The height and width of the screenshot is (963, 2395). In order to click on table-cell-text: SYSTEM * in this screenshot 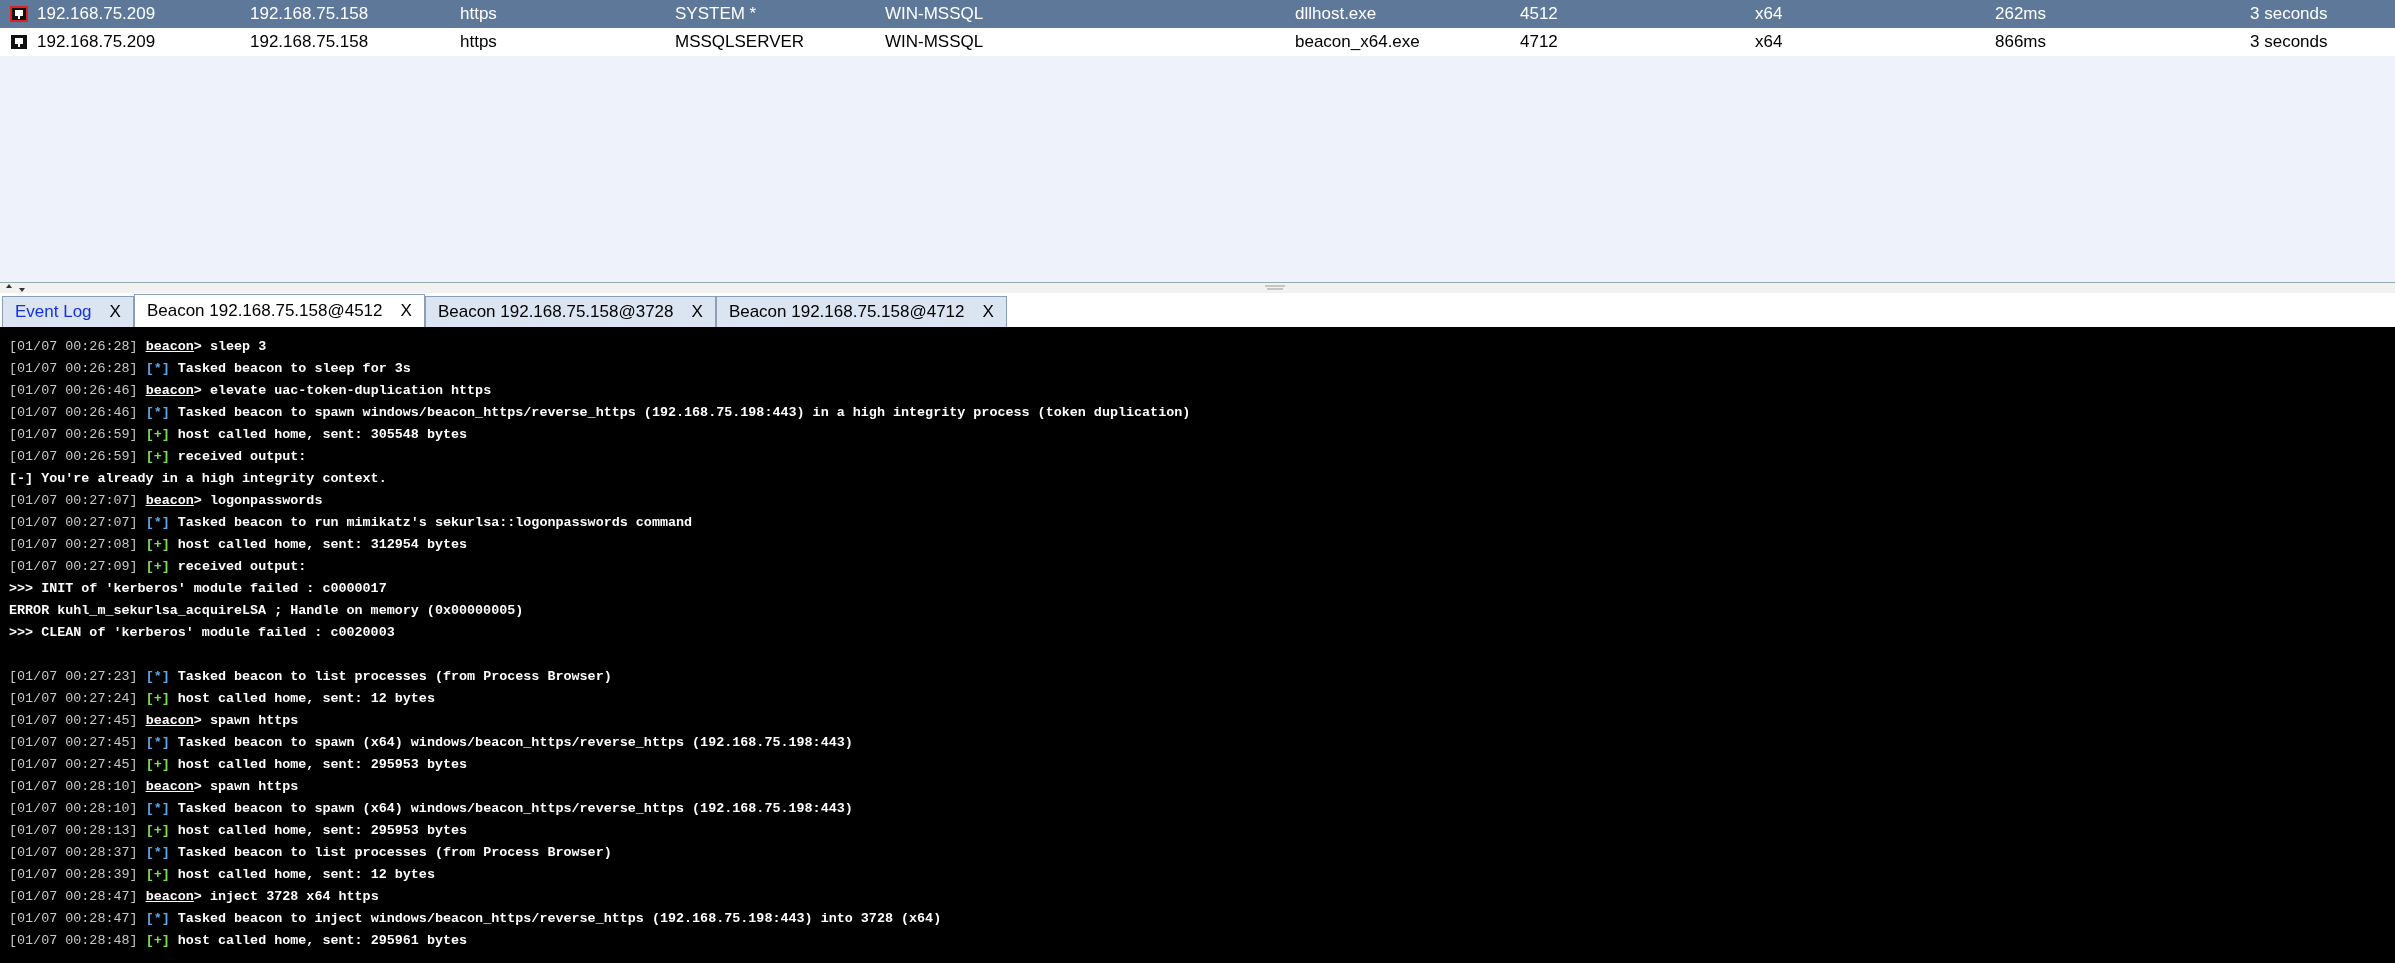, I will do `click(716, 14)`.